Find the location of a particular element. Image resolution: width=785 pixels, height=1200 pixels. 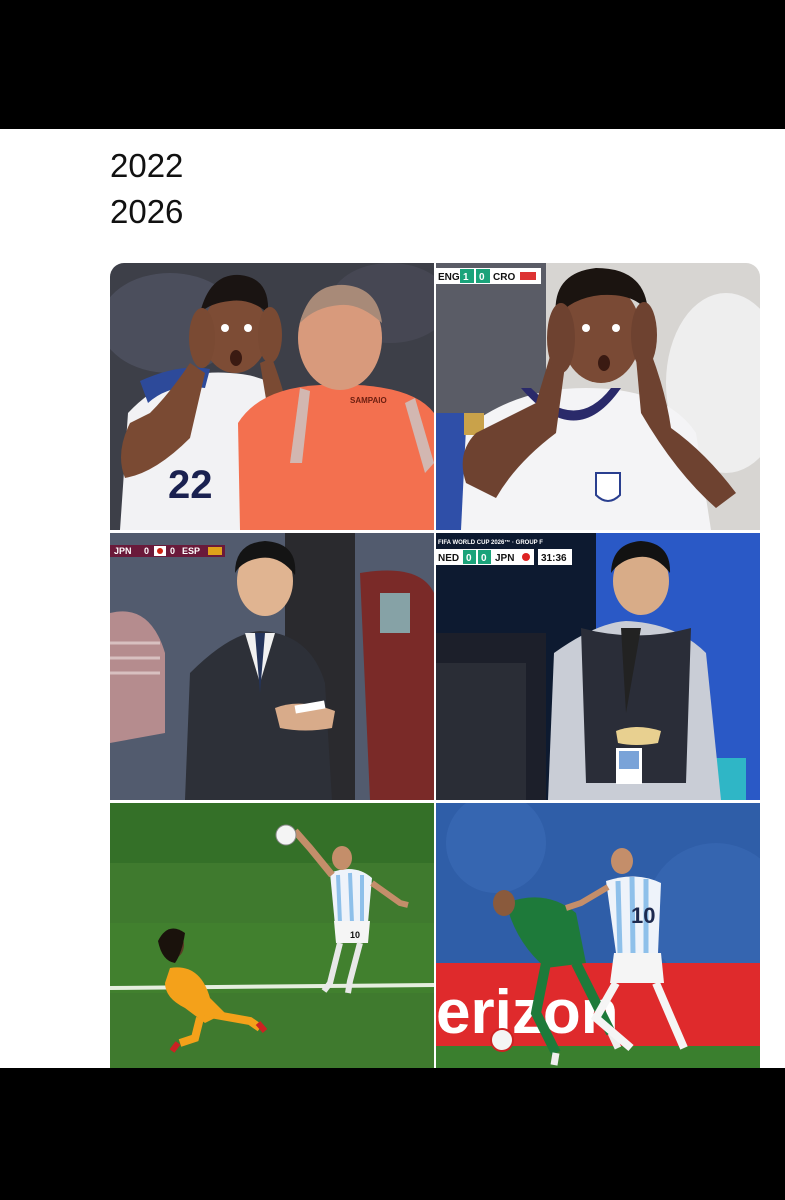

photo-5-shirt-number: 10 is located at coordinates (355, 935).